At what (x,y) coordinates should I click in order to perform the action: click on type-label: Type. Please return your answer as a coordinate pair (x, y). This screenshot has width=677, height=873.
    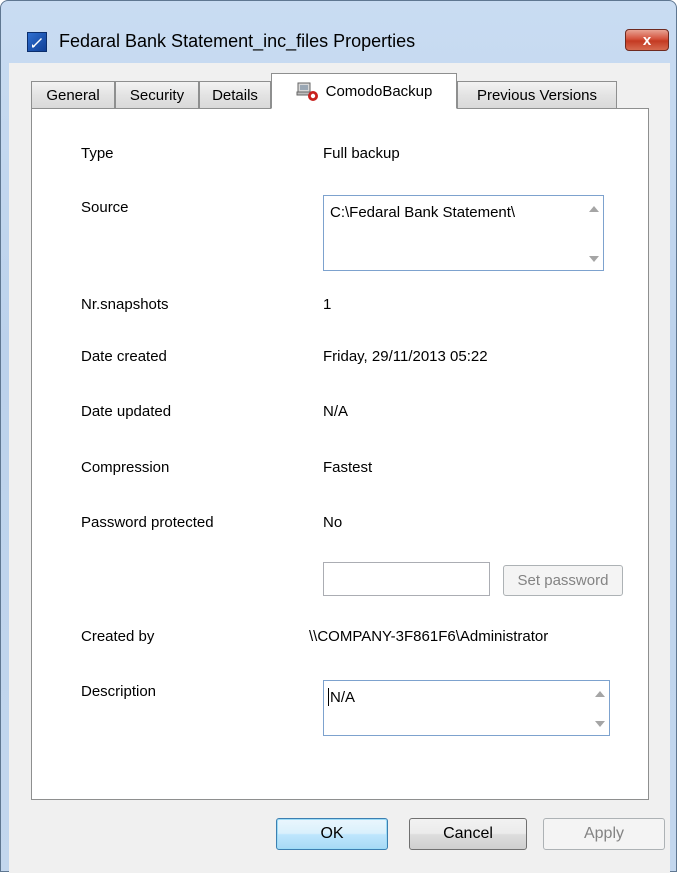
    Looking at the image, I should click on (97, 153).